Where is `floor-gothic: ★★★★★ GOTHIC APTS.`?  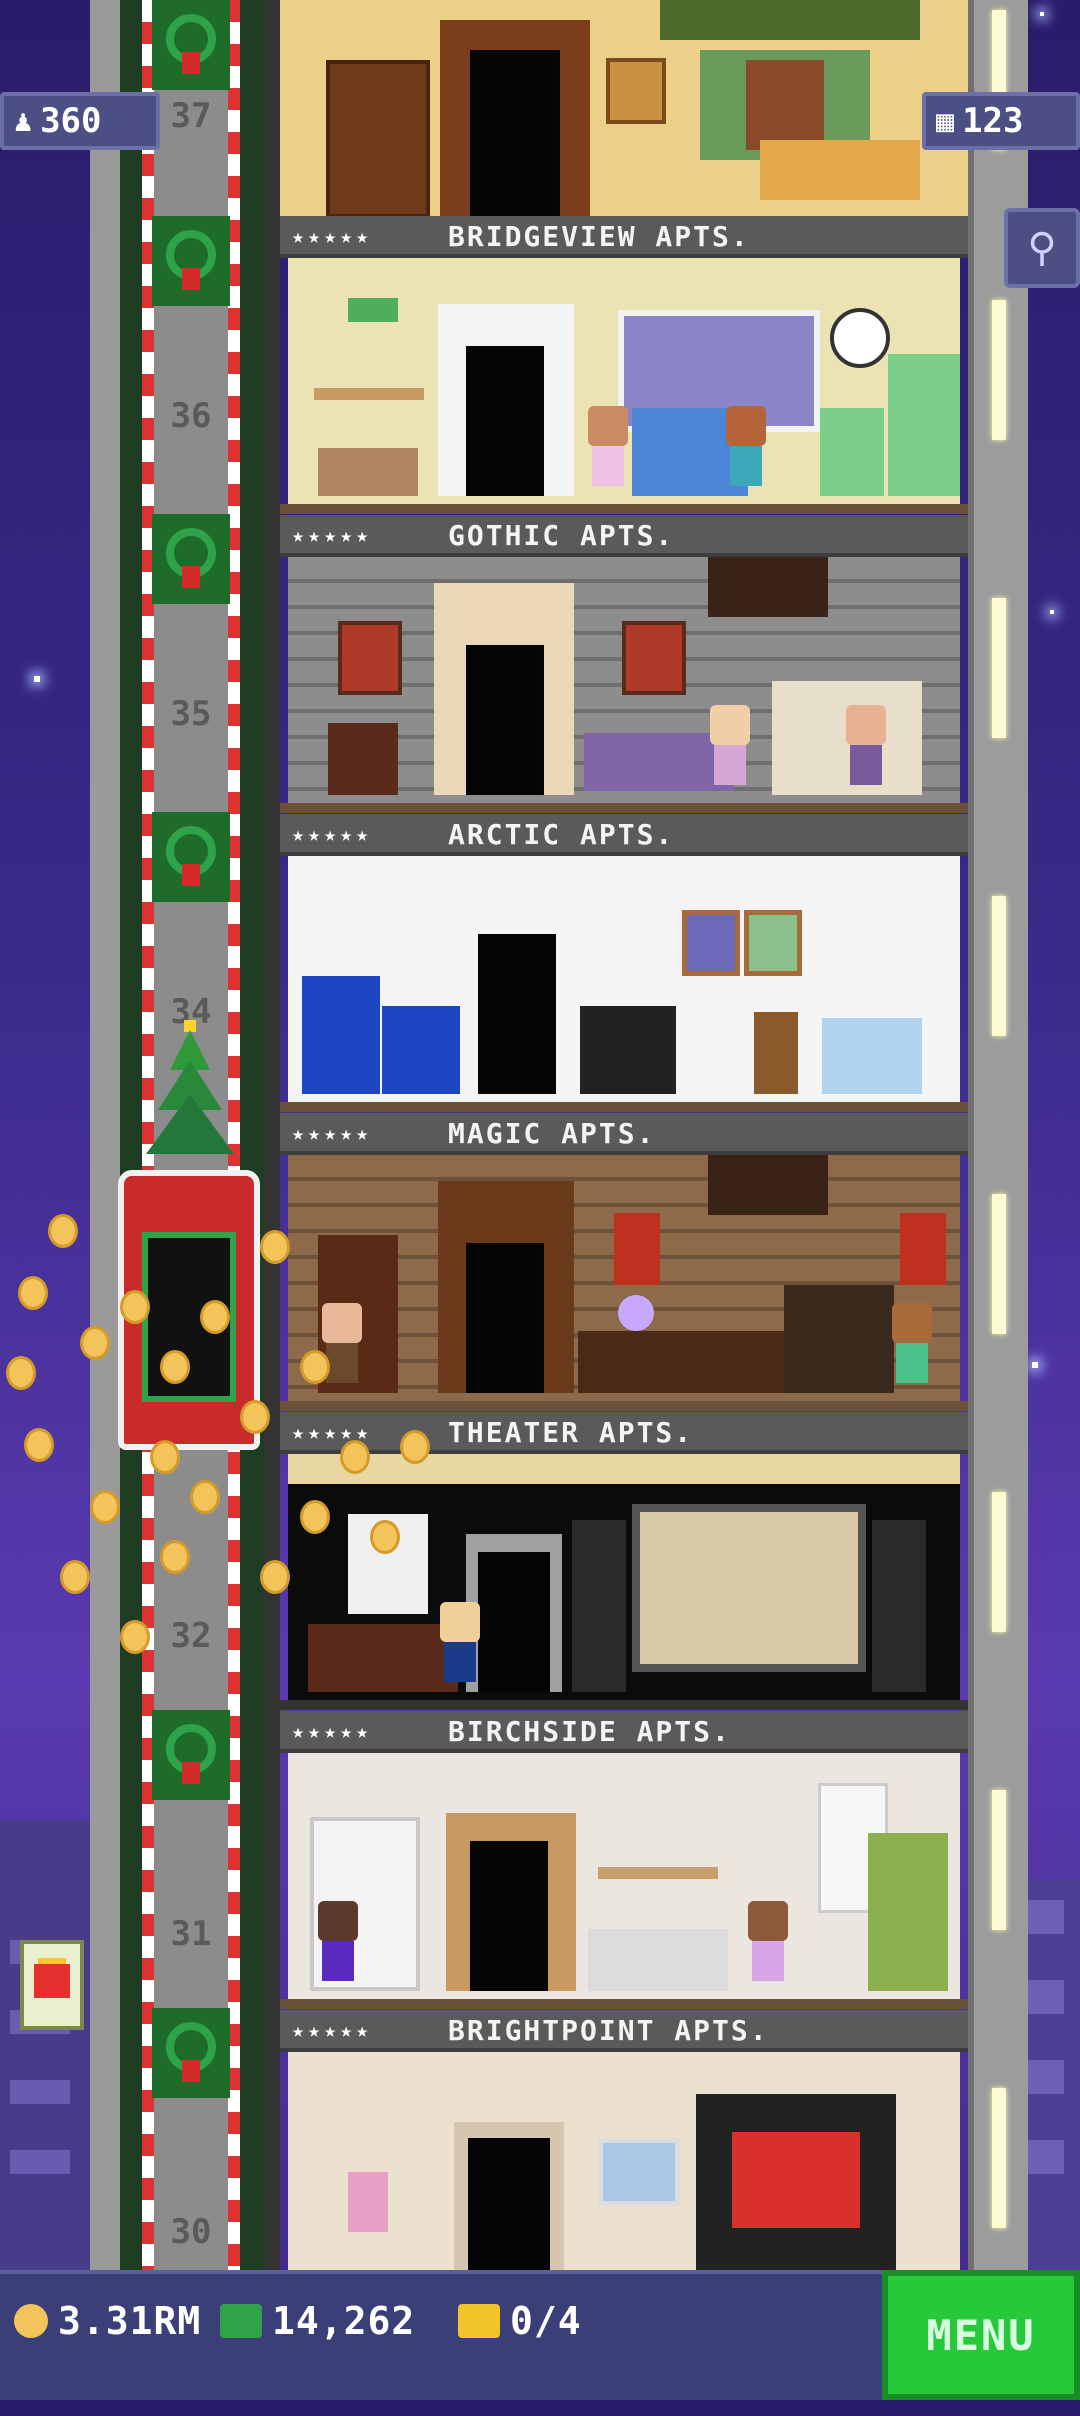
floor-gothic: ★★★★★ GOTHIC APTS. is located at coordinates (624, 664).